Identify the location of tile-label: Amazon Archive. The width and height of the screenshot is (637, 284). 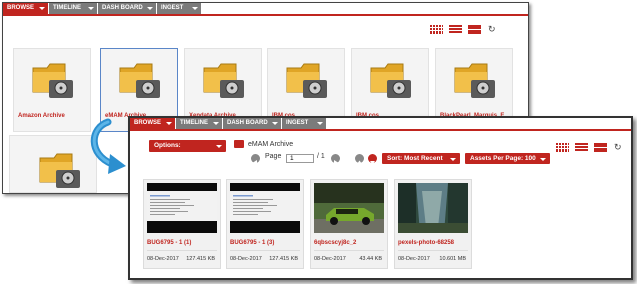
(41, 116).